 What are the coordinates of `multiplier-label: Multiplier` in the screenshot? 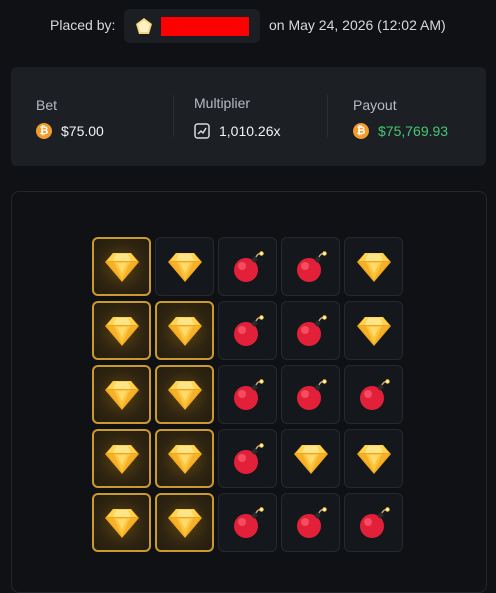 It's located at (222, 103).